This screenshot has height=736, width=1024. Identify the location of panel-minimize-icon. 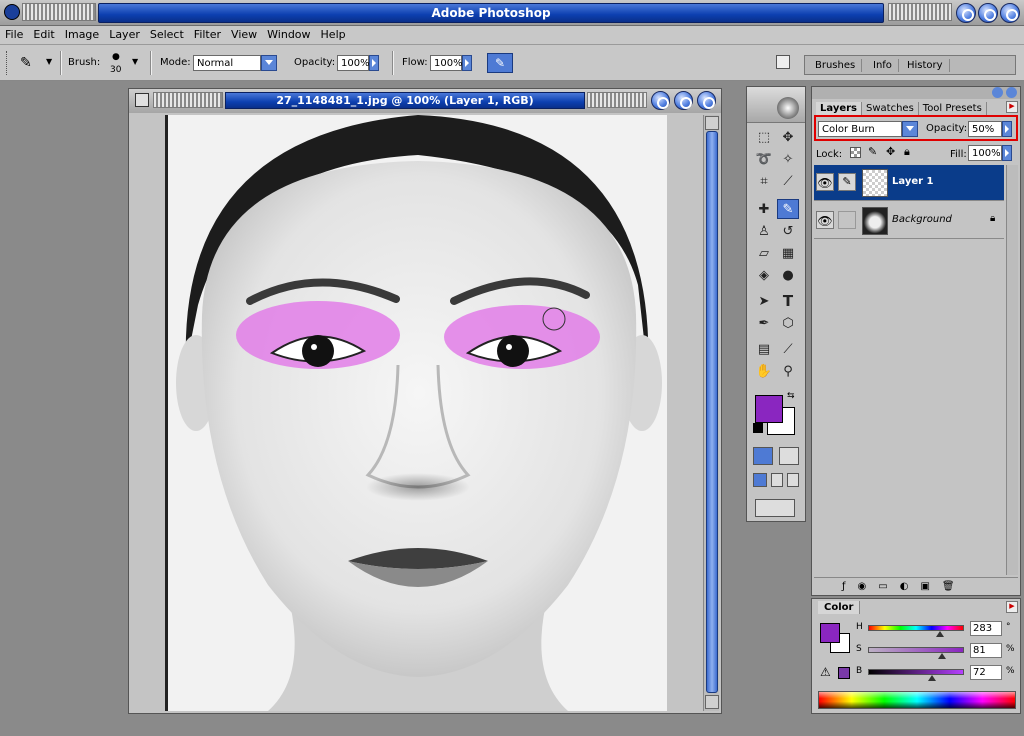
(997, 92).